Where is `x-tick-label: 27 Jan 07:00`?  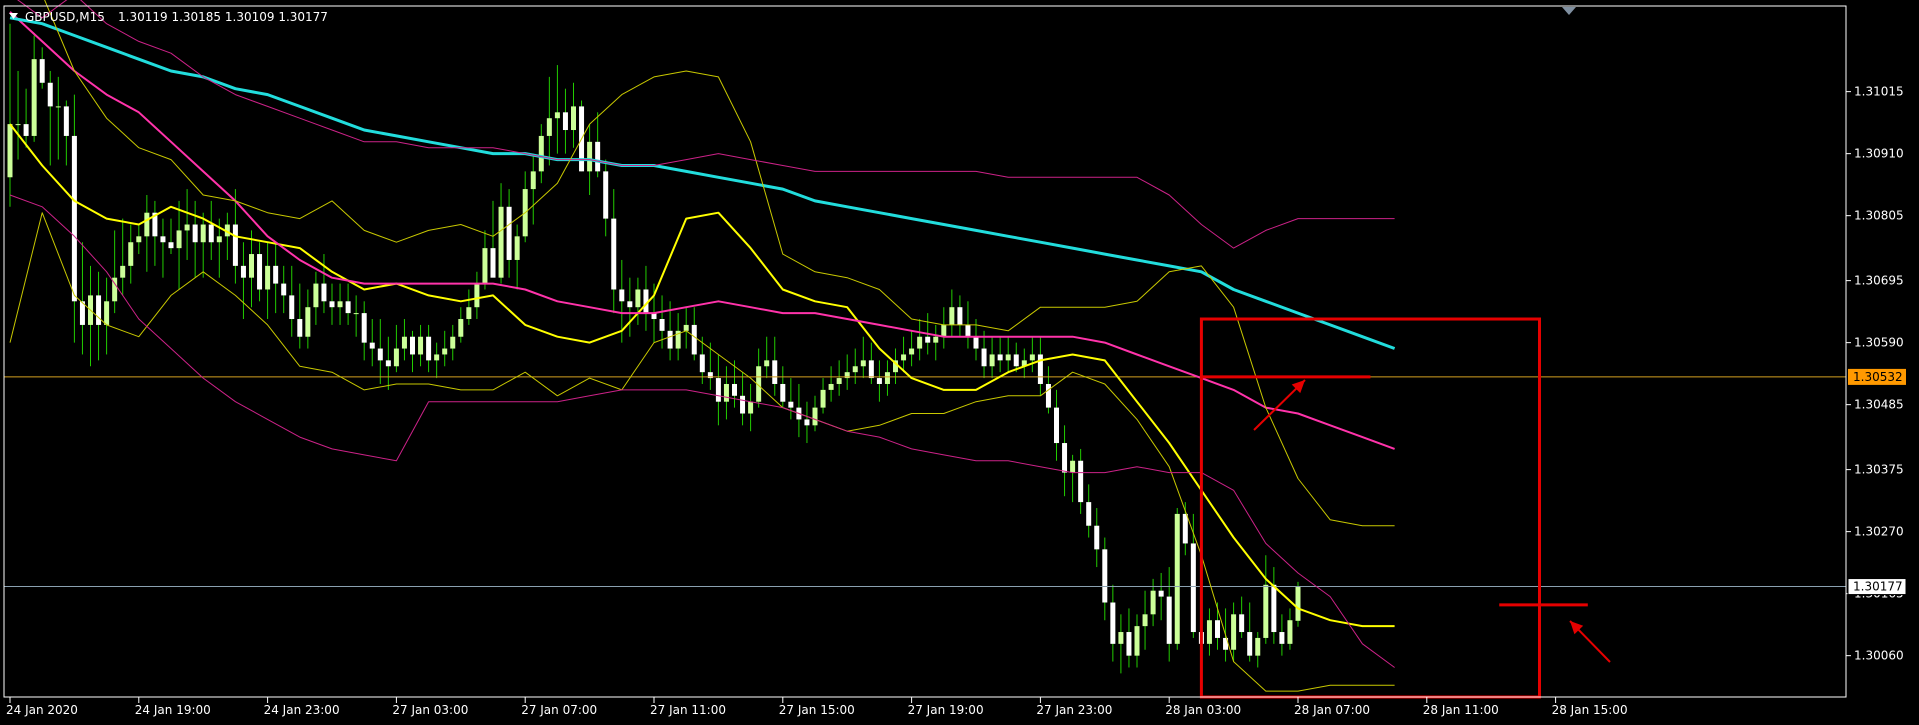 x-tick-label: 27 Jan 07:00 is located at coordinates (559, 710).